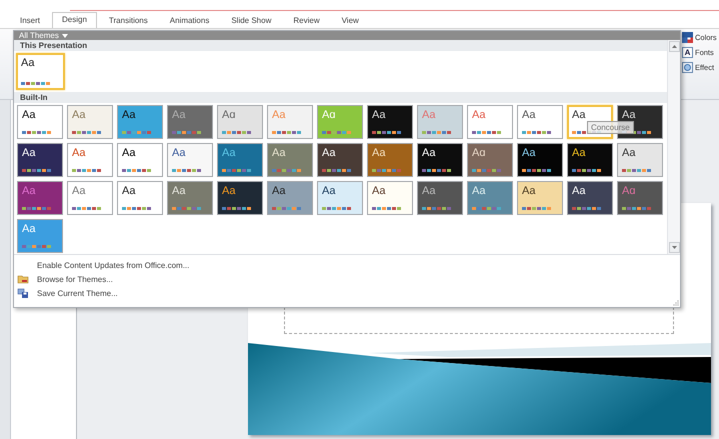 This screenshot has width=719, height=439. What do you see at coordinates (190, 20) in the screenshot?
I see `ribbon-tab: Animations` at bounding box center [190, 20].